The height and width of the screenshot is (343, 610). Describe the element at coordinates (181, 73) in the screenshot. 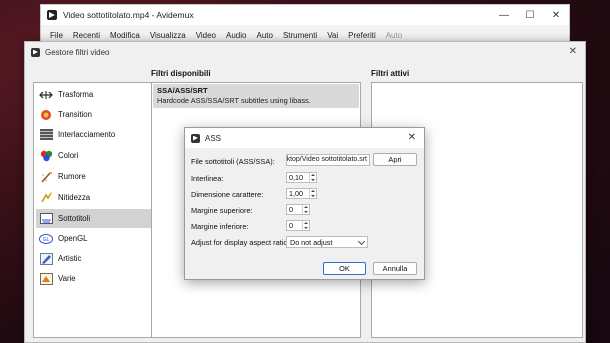

I see `available-filters-heading: Filtri disponibili` at that location.